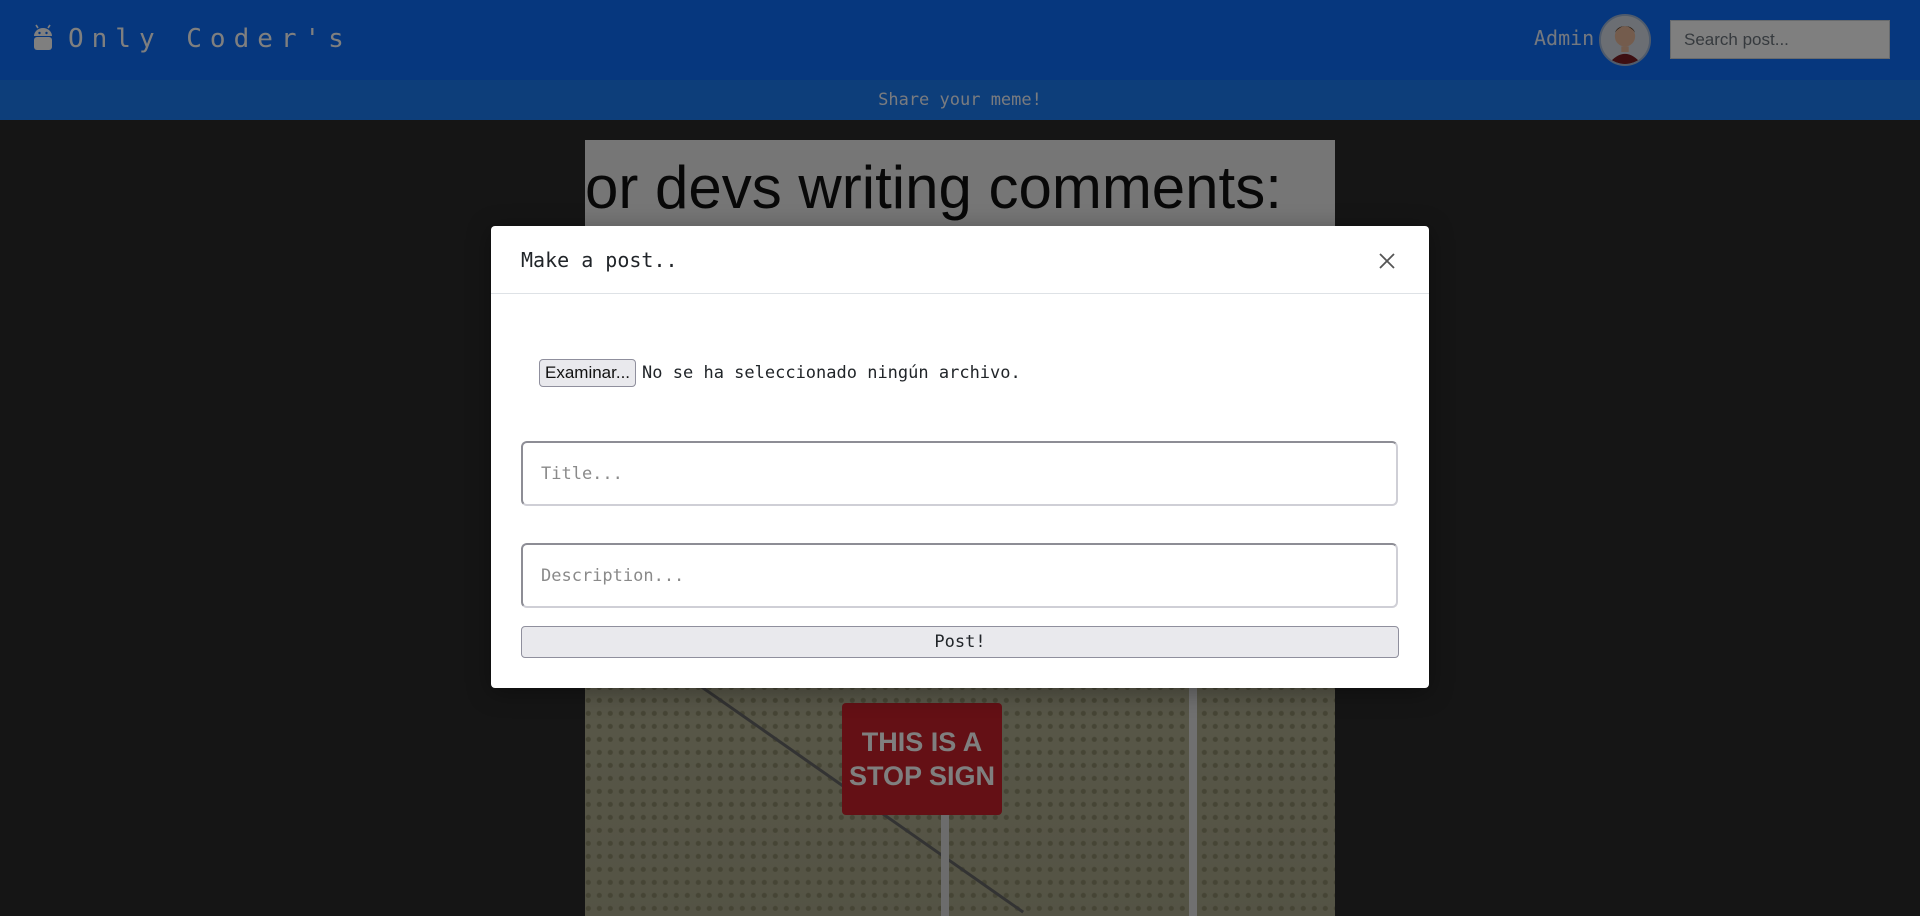  Describe the element at coordinates (960, 642) in the screenshot. I see `post-button: Post!` at that location.